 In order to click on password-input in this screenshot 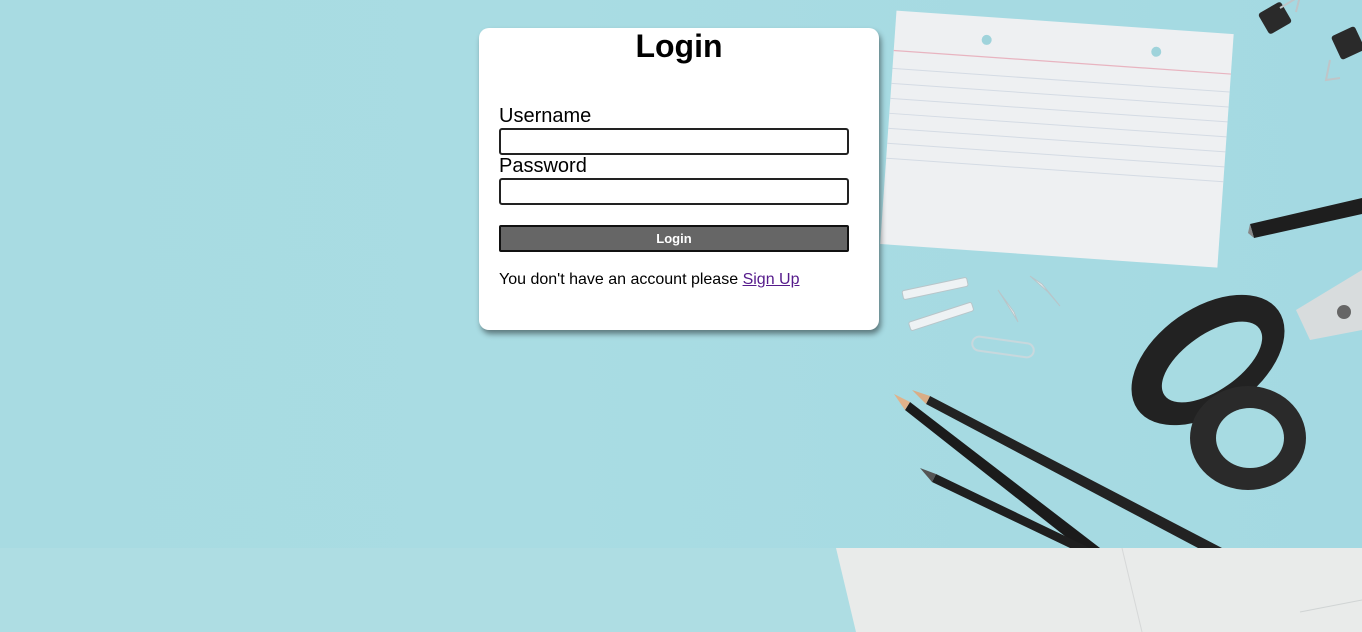, I will do `click(674, 191)`.